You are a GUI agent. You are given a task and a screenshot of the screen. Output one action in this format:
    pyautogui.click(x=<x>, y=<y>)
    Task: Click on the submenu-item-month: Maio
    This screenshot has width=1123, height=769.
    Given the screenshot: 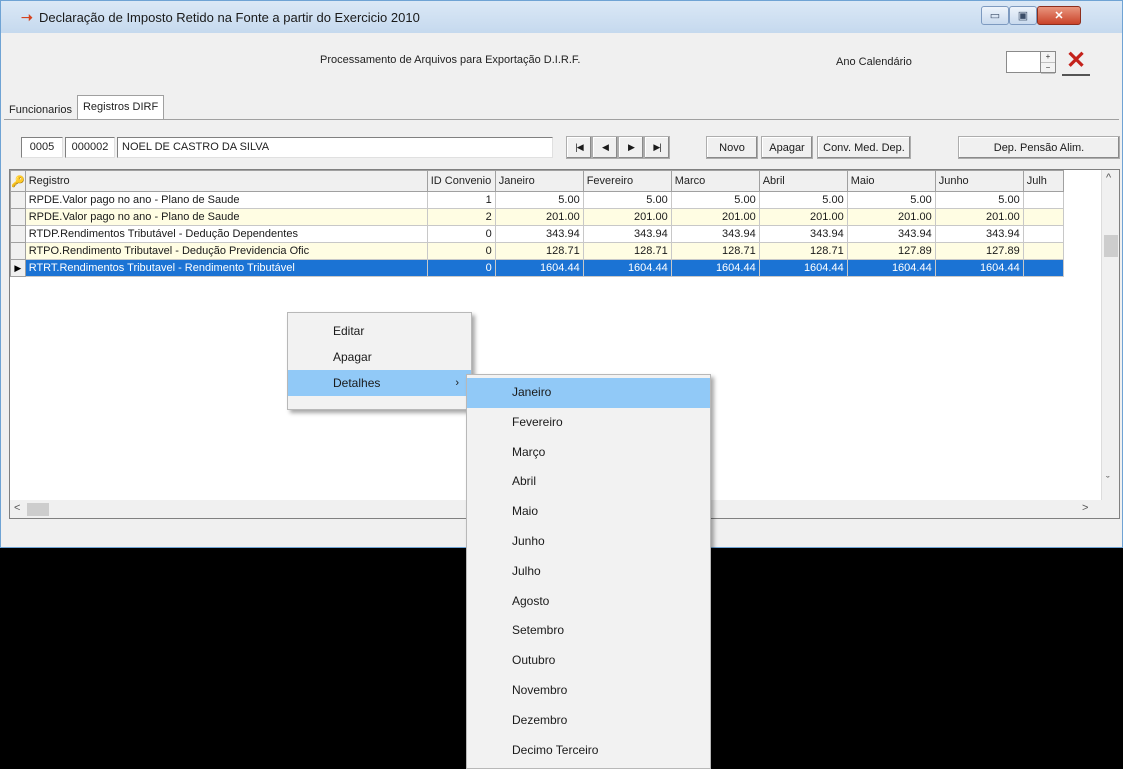 What is the action you would take?
    pyautogui.click(x=588, y=512)
    